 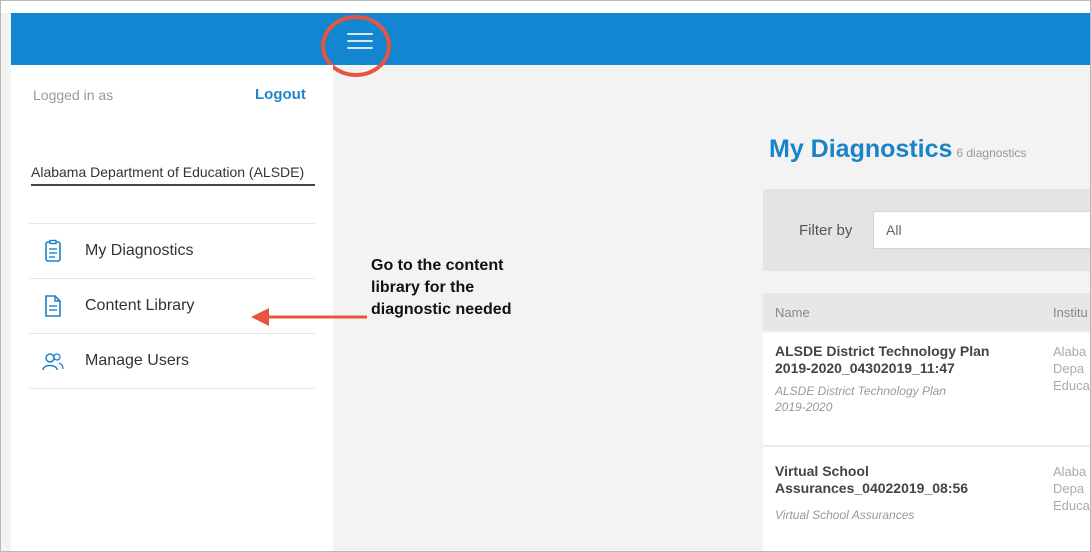 I want to click on sidebar-item-label: Manage Users, so click(x=137, y=360).